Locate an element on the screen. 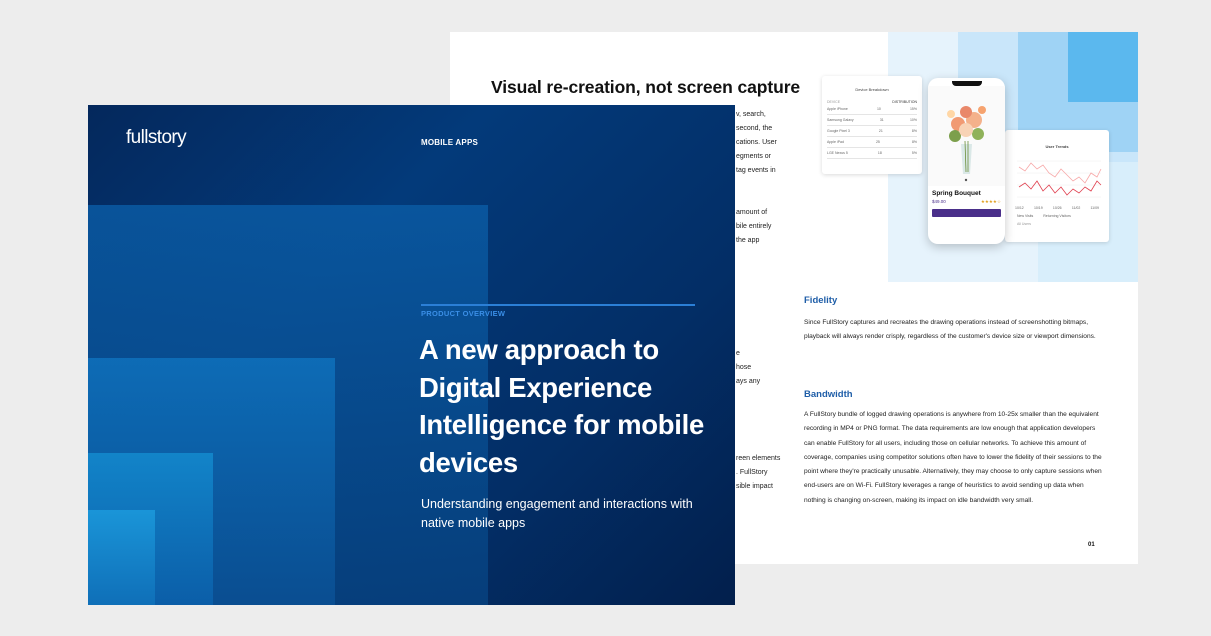 The width and height of the screenshot is (1211, 636). cover-block is located at coordinates (121, 557).